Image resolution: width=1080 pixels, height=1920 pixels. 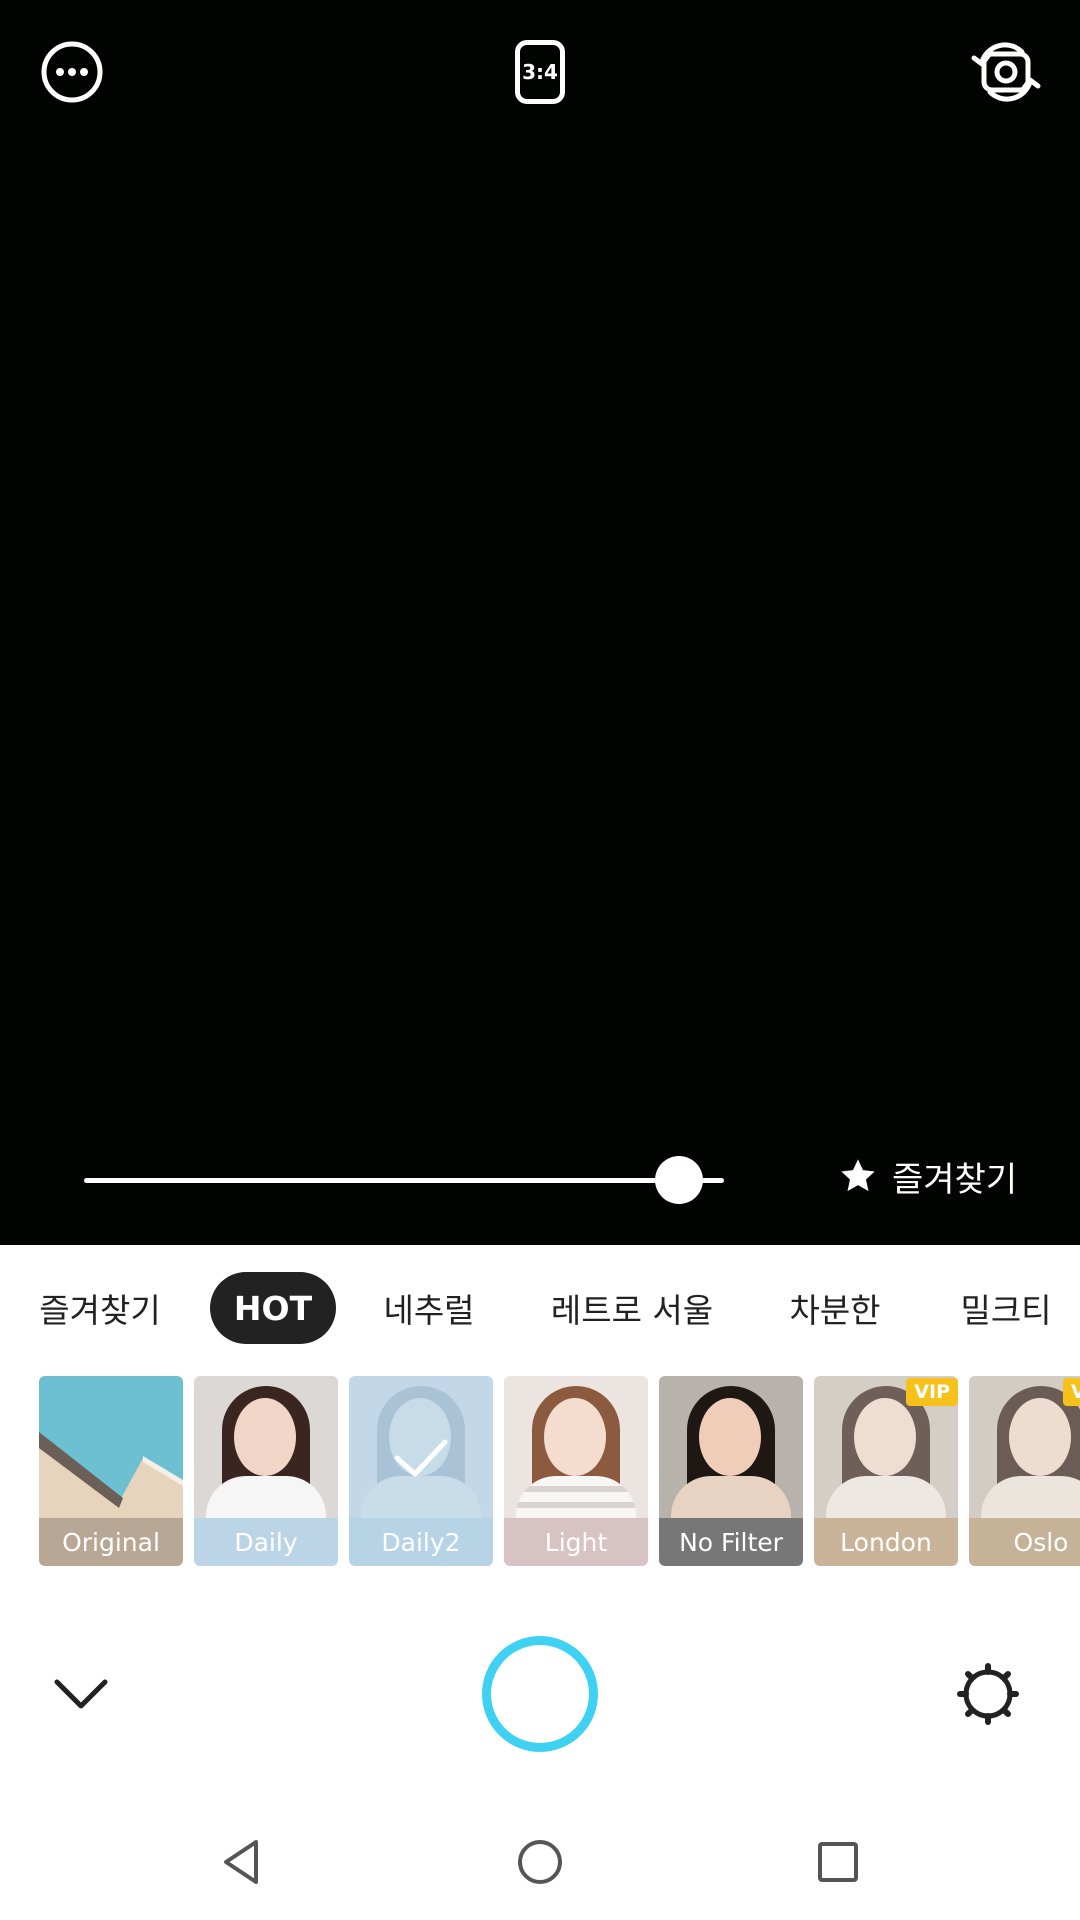 I want to click on collapse-panel-button, so click(x=81, y=1694).